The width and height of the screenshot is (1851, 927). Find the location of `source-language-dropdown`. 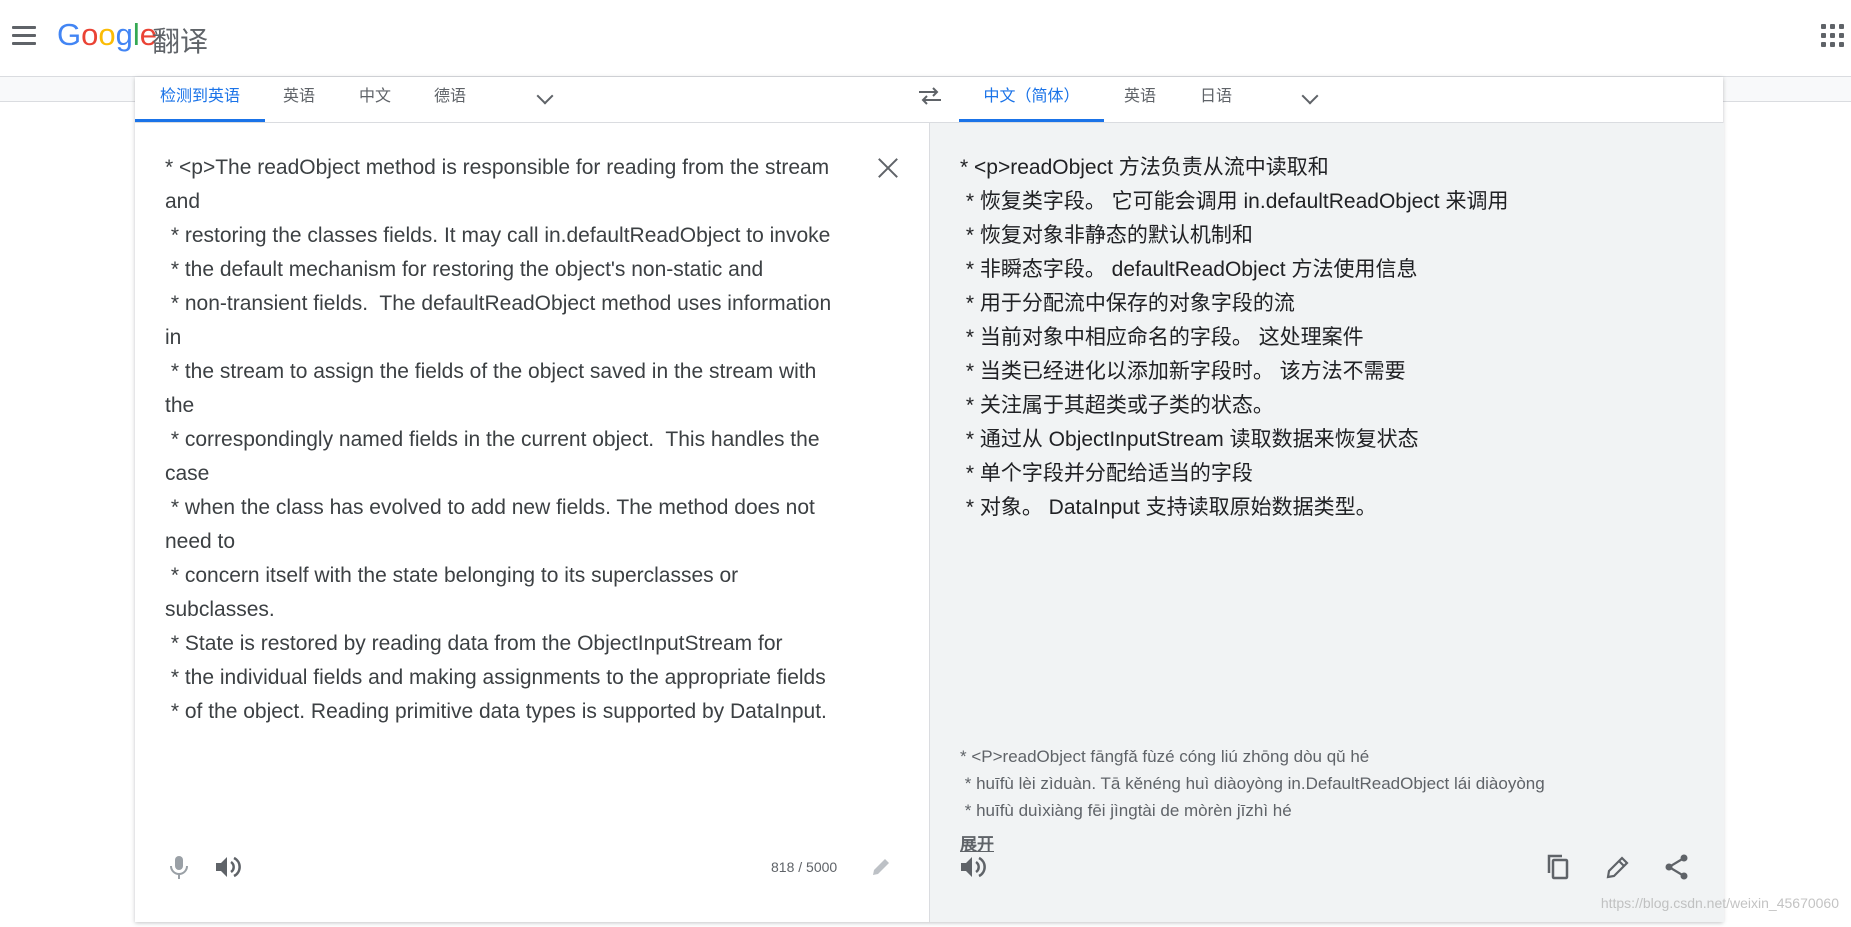

source-language-dropdown is located at coordinates (545, 98).